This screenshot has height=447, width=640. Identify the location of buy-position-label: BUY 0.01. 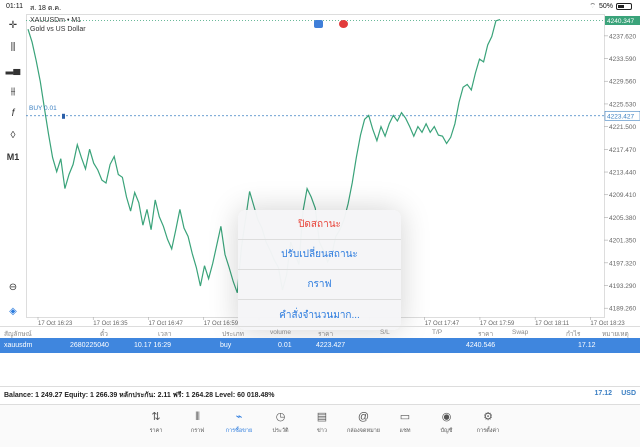
(43, 108).